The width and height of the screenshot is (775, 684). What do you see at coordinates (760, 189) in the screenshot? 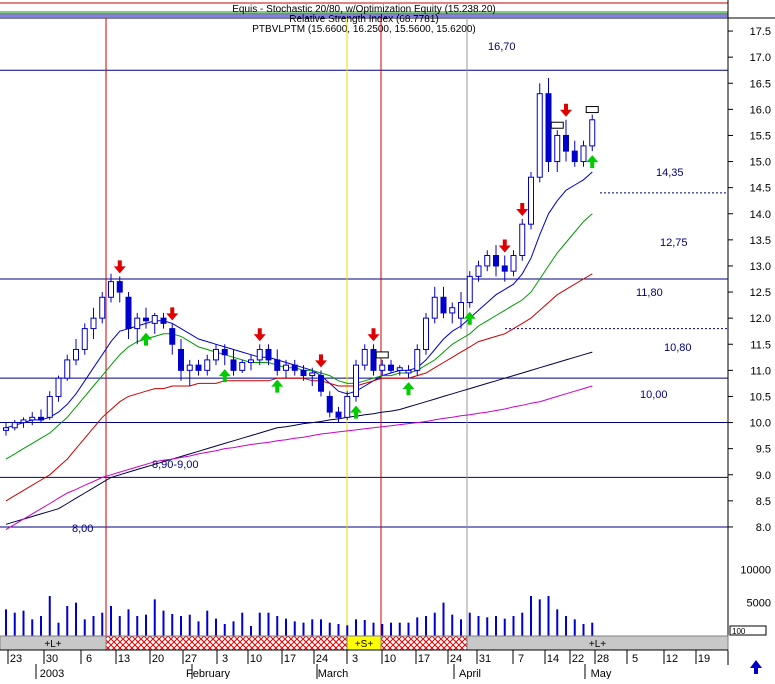
I see `y-tick-label: 14.5` at bounding box center [760, 189].